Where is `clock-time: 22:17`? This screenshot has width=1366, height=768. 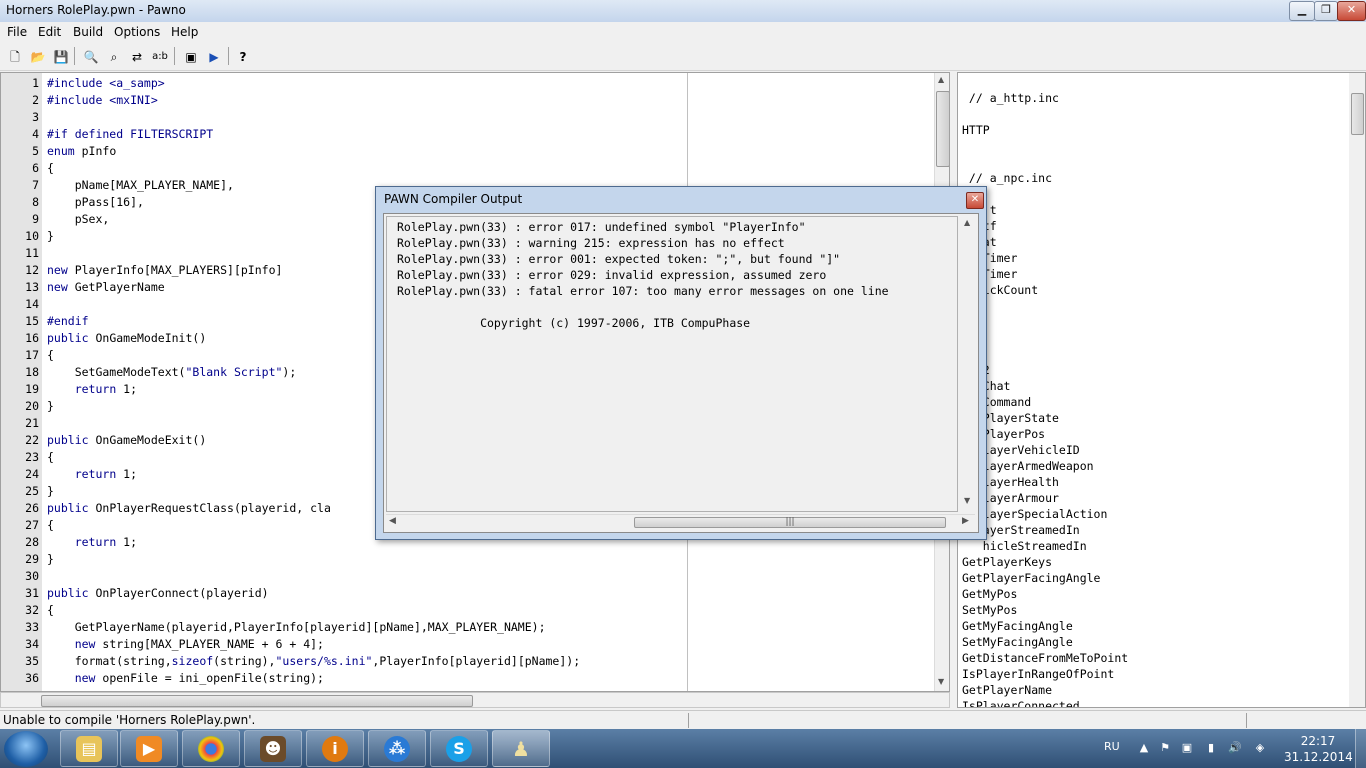 clock-time: 22:17 is located at coordinates (1318, 741).